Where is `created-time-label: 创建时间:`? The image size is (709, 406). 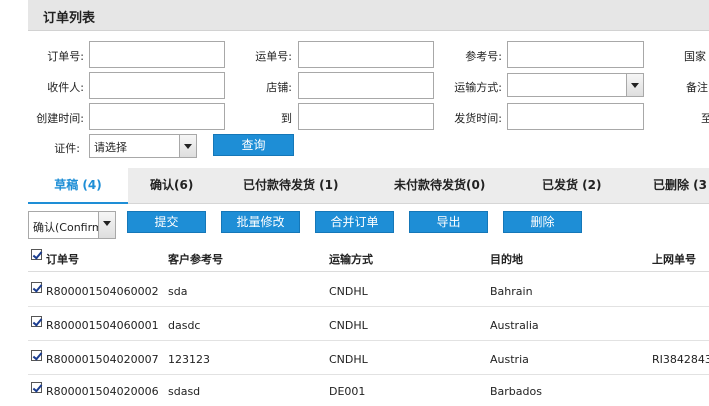
created-time-label: 创建时间: is located at coordinates (60, 118).